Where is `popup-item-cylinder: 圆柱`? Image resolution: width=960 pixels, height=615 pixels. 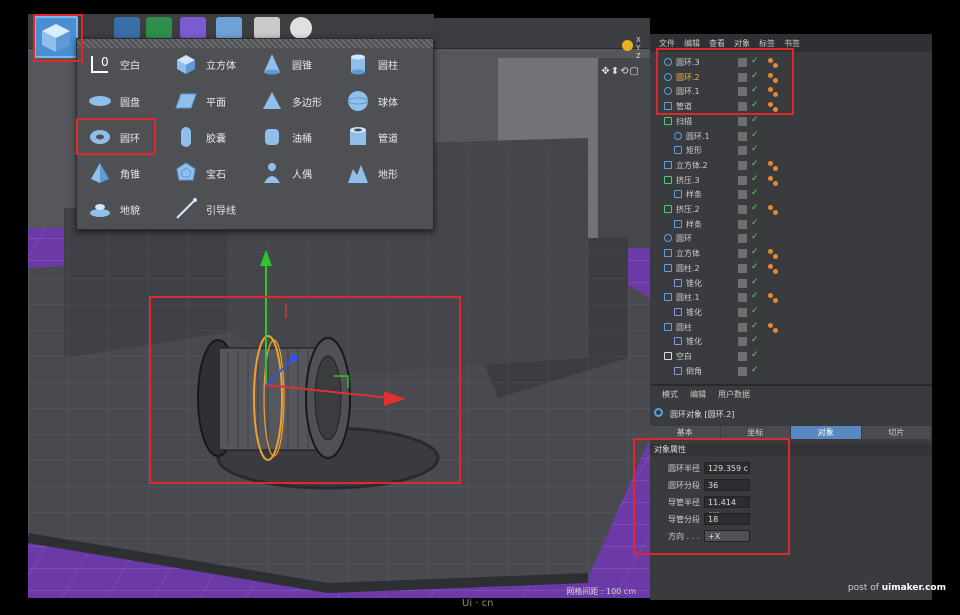
popup-item-cylinder: 圆柱 is located at coordinates (388, 64).